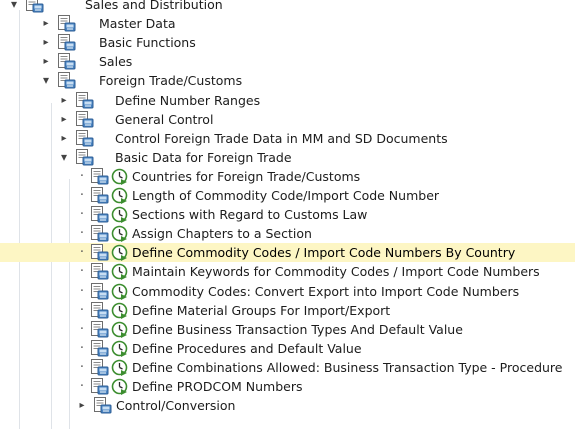 The height and width of the screenshot is (429, 575). What do you see at coordinates (287, 80) in the screenshot?
I see `tree-row-foreign-trade-customs: ▾ Foreign Trade/Customs` at bounding box center [287, 80].